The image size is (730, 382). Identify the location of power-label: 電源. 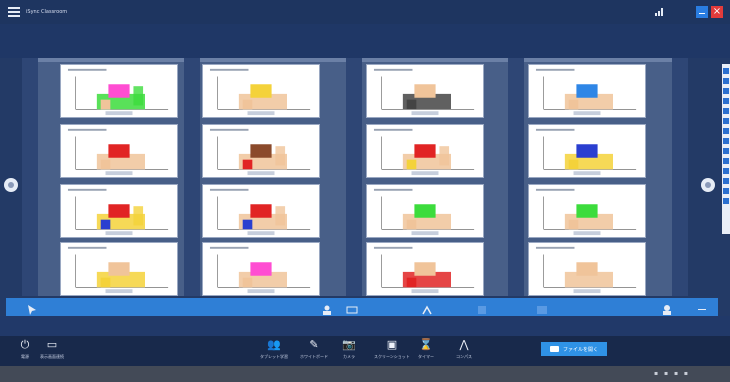
(25, 356).